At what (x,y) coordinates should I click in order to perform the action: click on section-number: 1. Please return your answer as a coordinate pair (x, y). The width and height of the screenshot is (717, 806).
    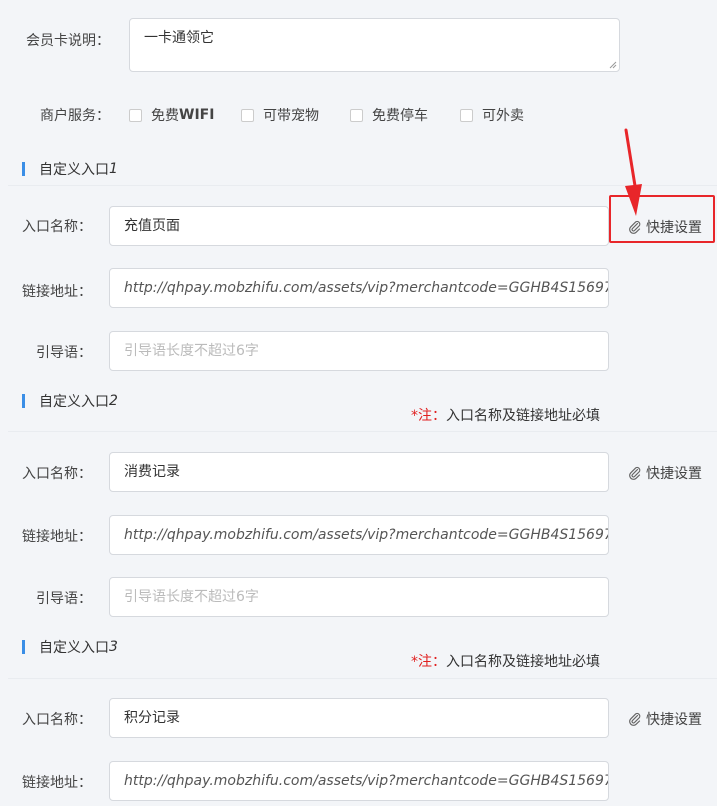
    Looking at the image, I should click on (113, 169).